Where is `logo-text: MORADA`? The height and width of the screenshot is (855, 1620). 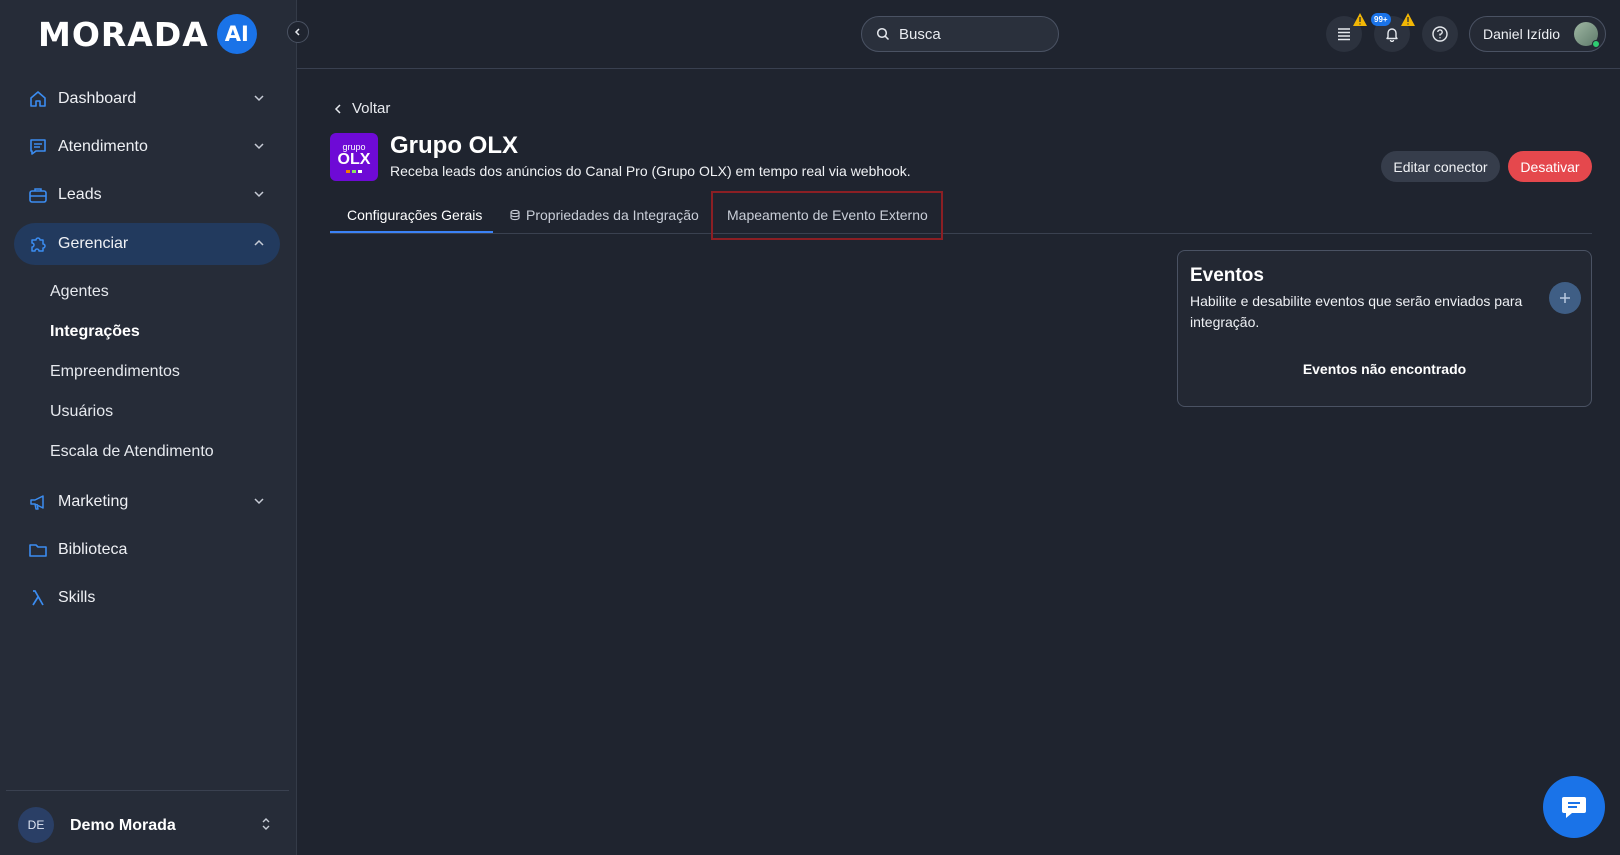
logo-text: MORADA is located at coordinates (123, 34).